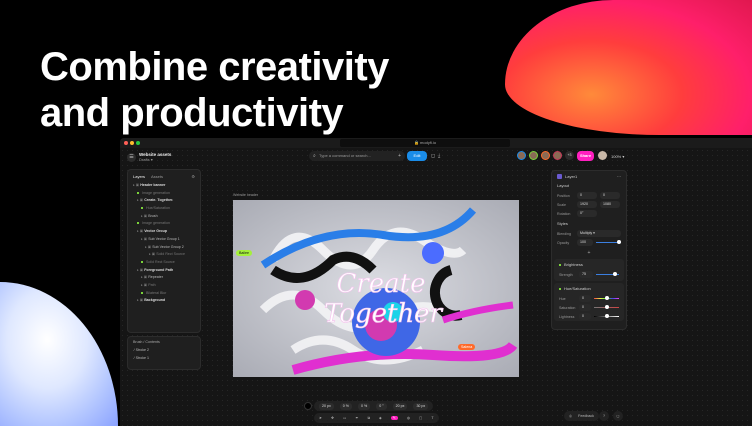 The height and width of the screenshot is (426, 752). Describe the element at coordinates (417, 156) in the screenshot. I see `edit-button: Edit` at that location.